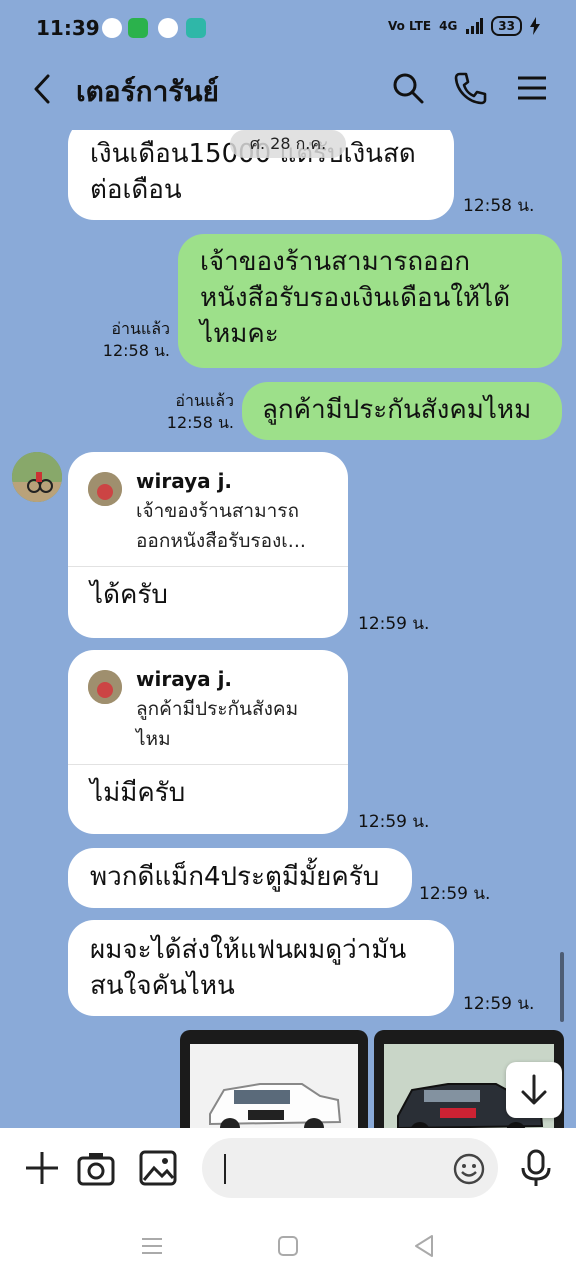  Describe the element at coordinates (464, 26) in the screenshot. I see `status-right: Vo LTE 4G 33` at that location.